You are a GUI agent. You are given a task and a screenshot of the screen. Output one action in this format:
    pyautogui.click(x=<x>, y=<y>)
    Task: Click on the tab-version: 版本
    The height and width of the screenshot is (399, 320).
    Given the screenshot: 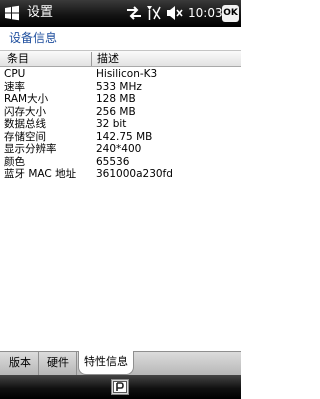 What is the action you would take?
    pyautogui.click(x=20, y=363)
    